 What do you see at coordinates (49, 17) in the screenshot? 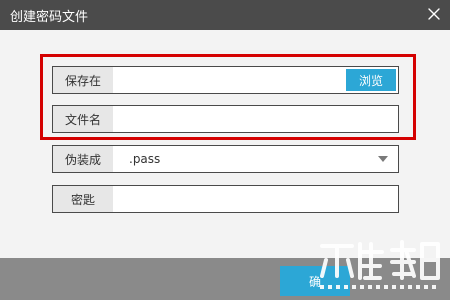
I see `window-title: 创建密码文件` at bounding box center [49, 17].